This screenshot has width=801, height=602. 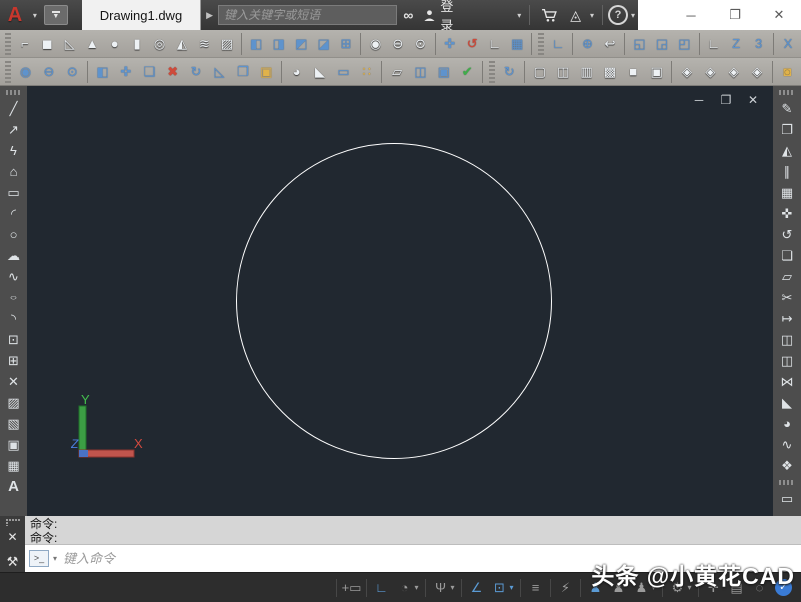 I want to click on drawing-close-button: ✕, so click(x=753, y=100).